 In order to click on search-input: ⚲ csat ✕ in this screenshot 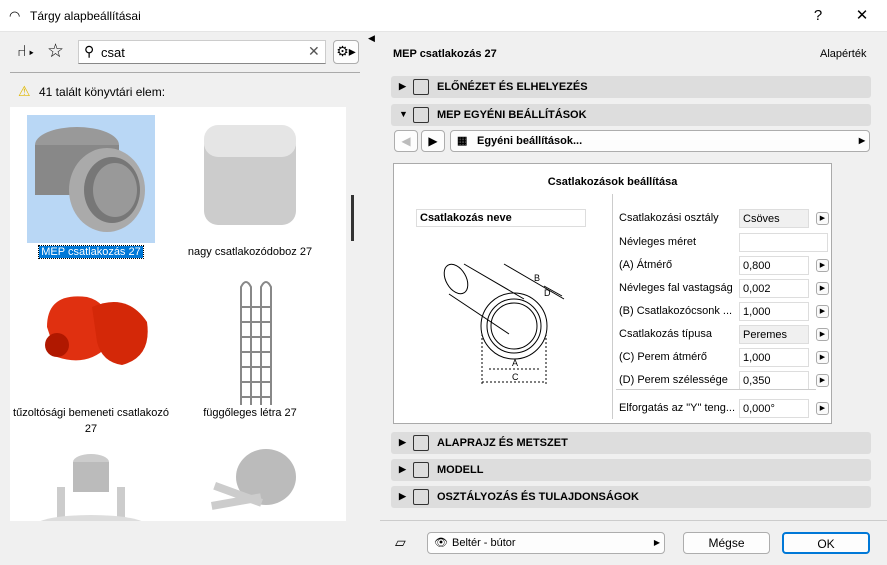, I will do `click(202, 52)`.